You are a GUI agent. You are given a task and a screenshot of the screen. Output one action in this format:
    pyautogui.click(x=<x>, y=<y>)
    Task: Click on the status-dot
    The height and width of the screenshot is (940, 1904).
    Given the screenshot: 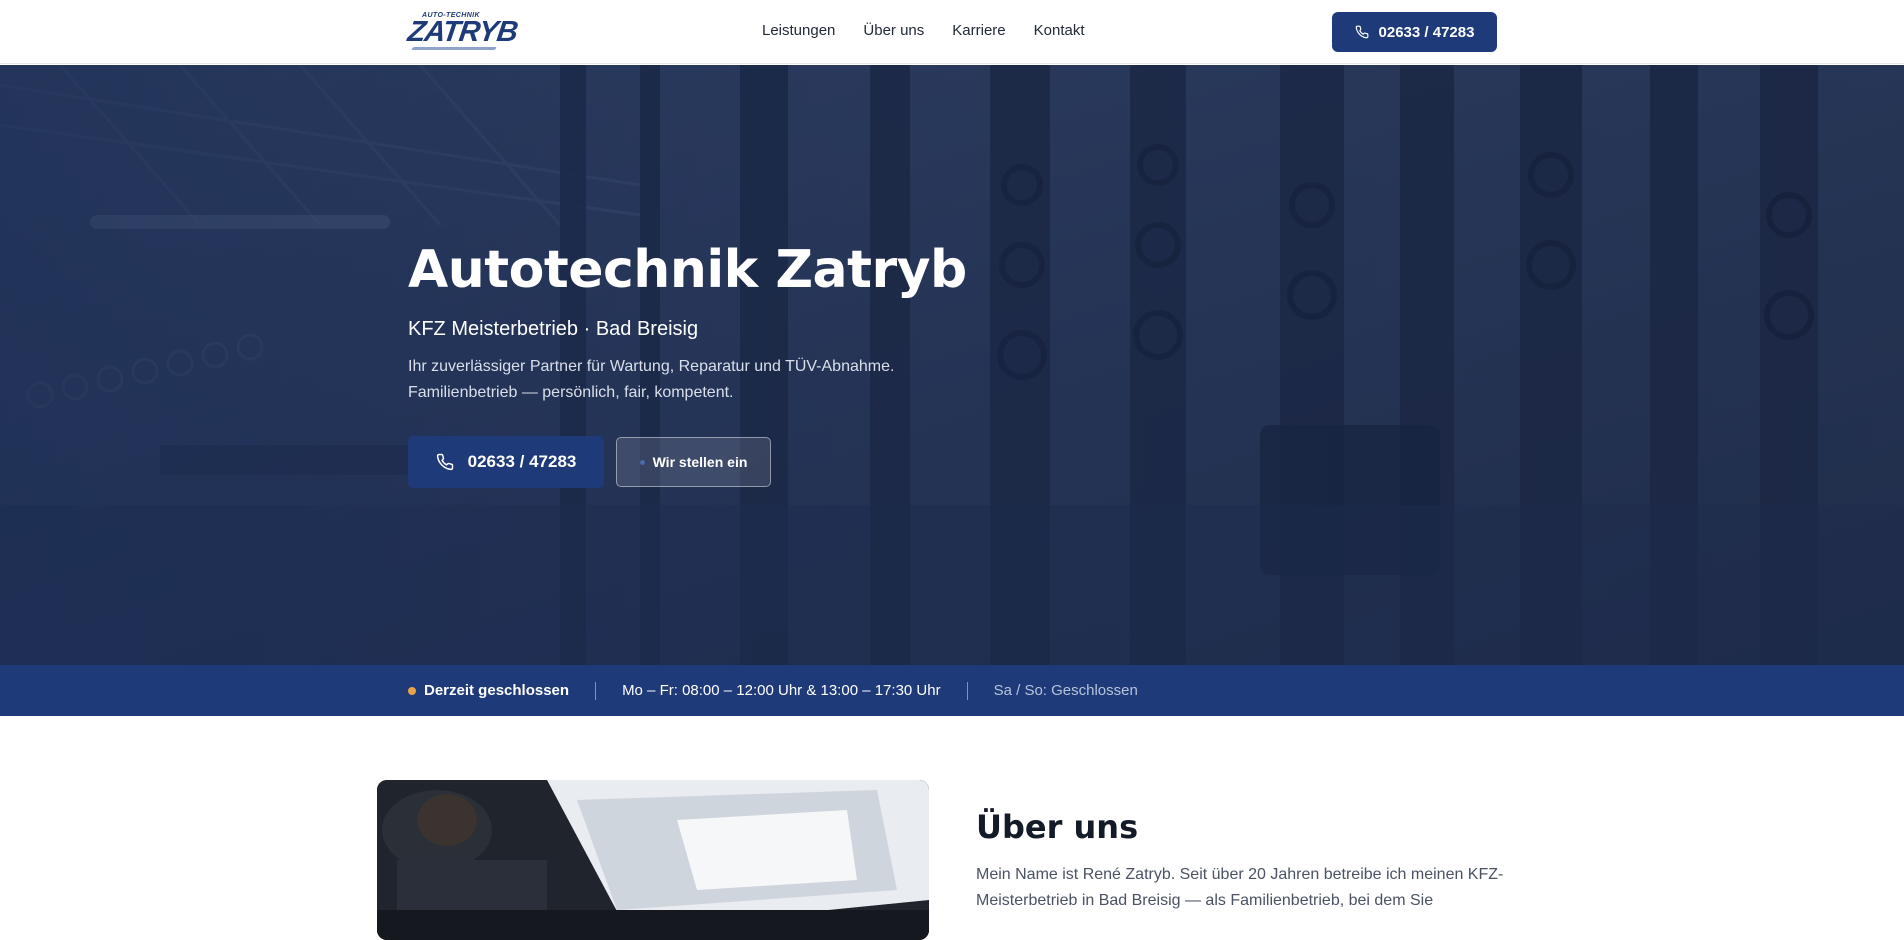 What is the action you would take?
    pyautogui.click(x=412, y=690)
    